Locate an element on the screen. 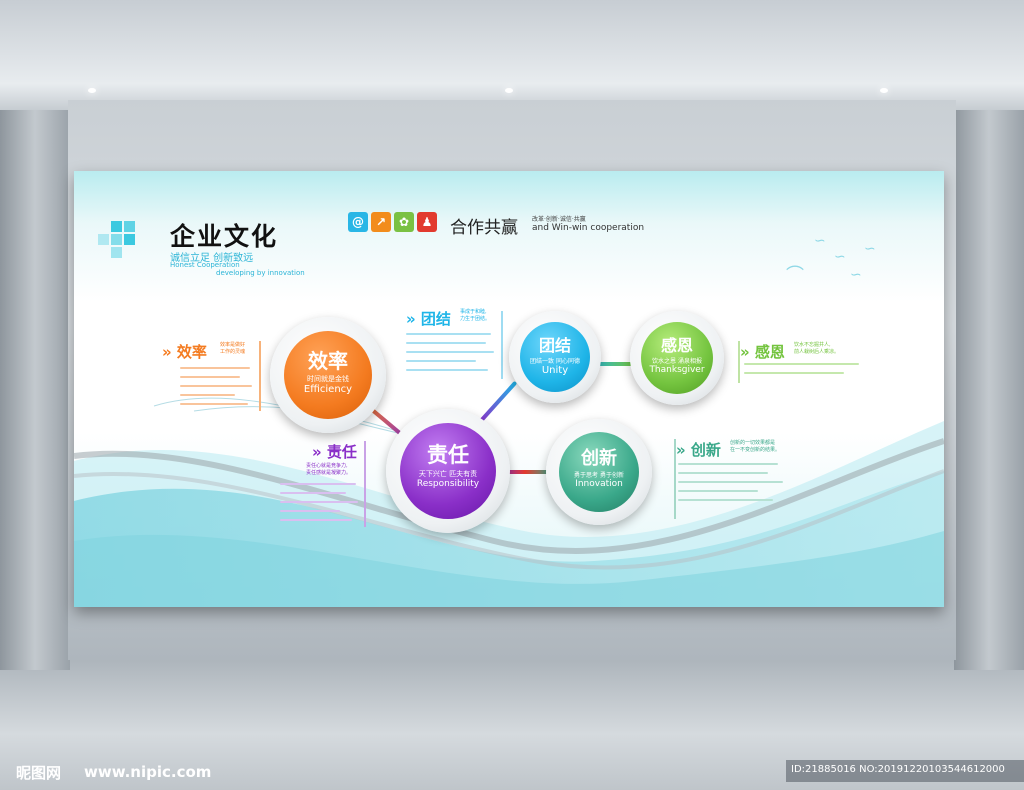 This screenshot has height=790, width=1024. responsibility-disc: 责任 天下兴亡 匹夫有责 Responsibility is located at coordinates (448, 471).